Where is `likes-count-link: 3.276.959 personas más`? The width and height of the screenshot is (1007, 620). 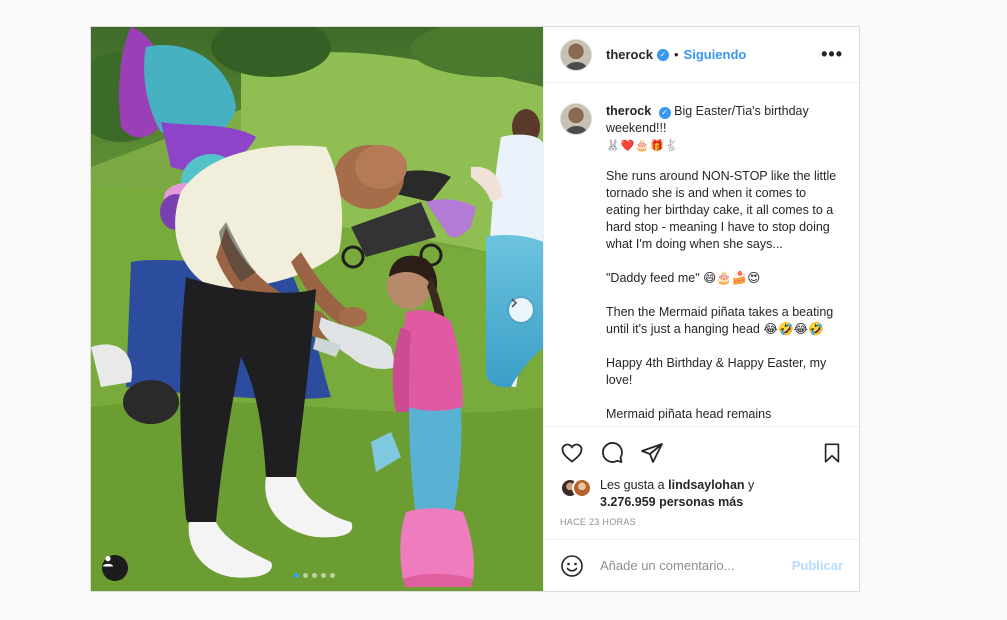
likes-count-link: 3.276.959 personas más is located at coordinates (671, 502).